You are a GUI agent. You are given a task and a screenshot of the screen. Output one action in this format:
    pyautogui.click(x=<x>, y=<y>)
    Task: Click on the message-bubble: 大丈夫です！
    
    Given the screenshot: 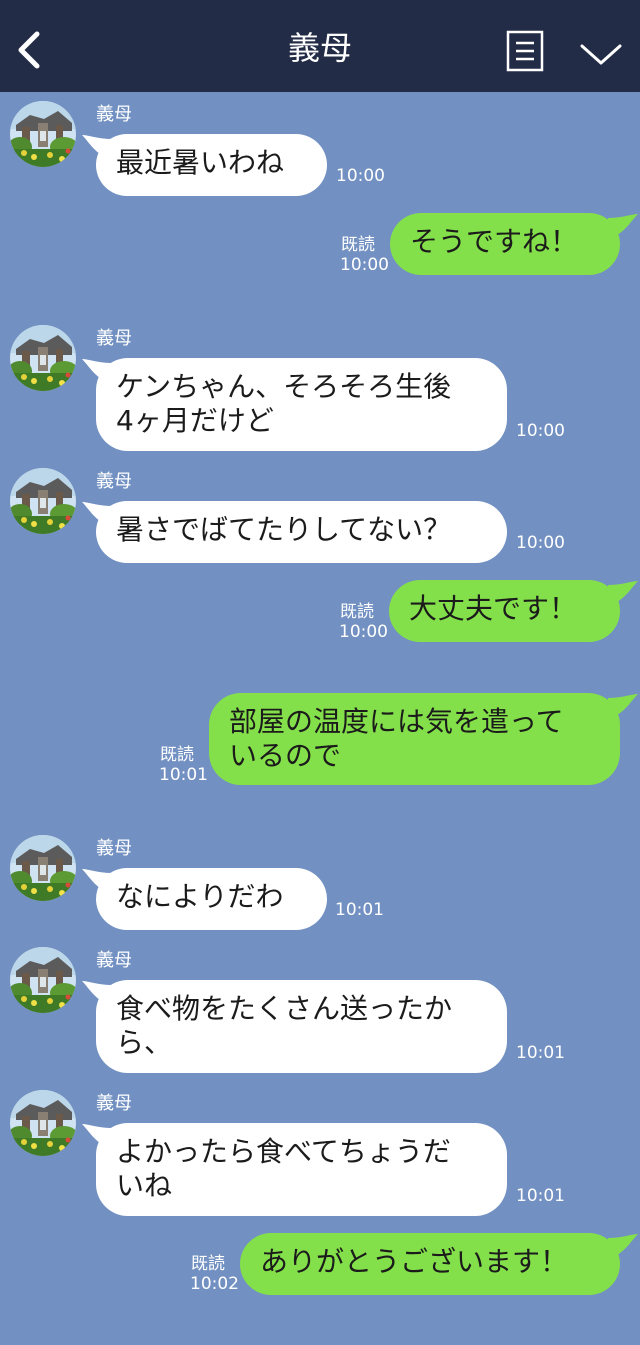 What is the action you would take?
    pyautogui.click(x=504, y=611)
    